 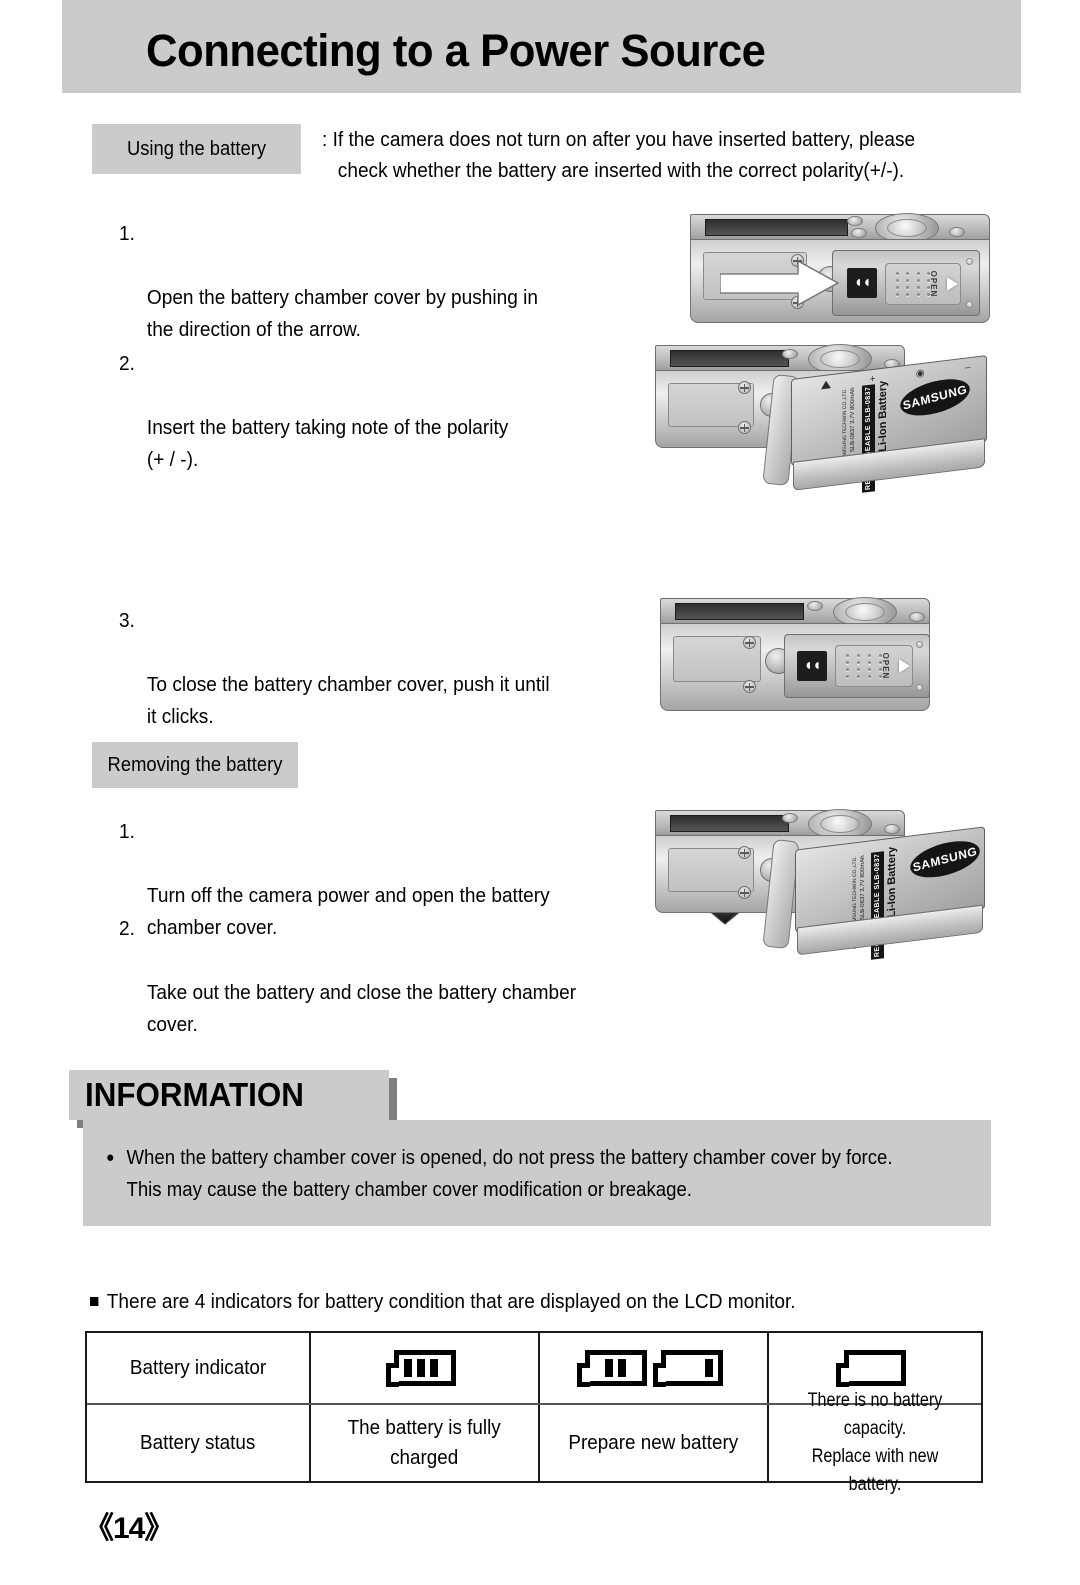 I want to click on information-title: INFORMATION, so click(x=194, y=1094).